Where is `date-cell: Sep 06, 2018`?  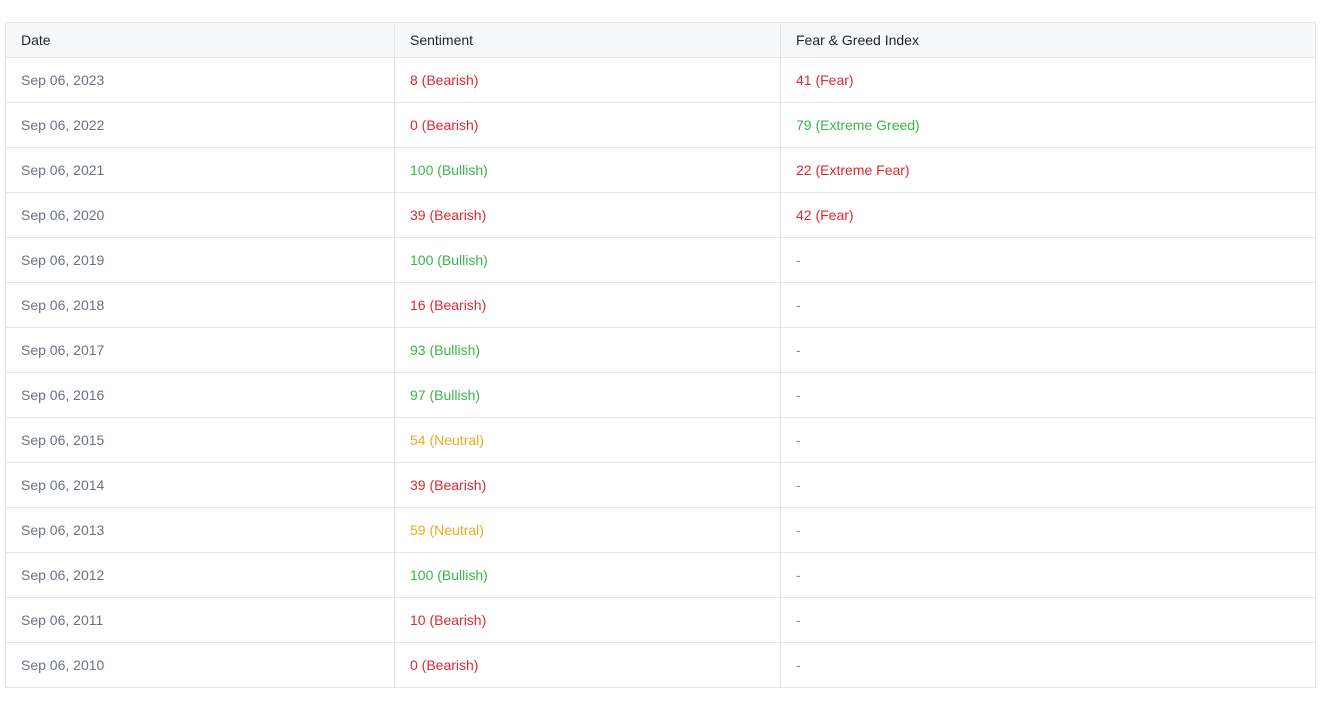 date-cell: Sep 06, 2018 is located at coordinates (200, 305).